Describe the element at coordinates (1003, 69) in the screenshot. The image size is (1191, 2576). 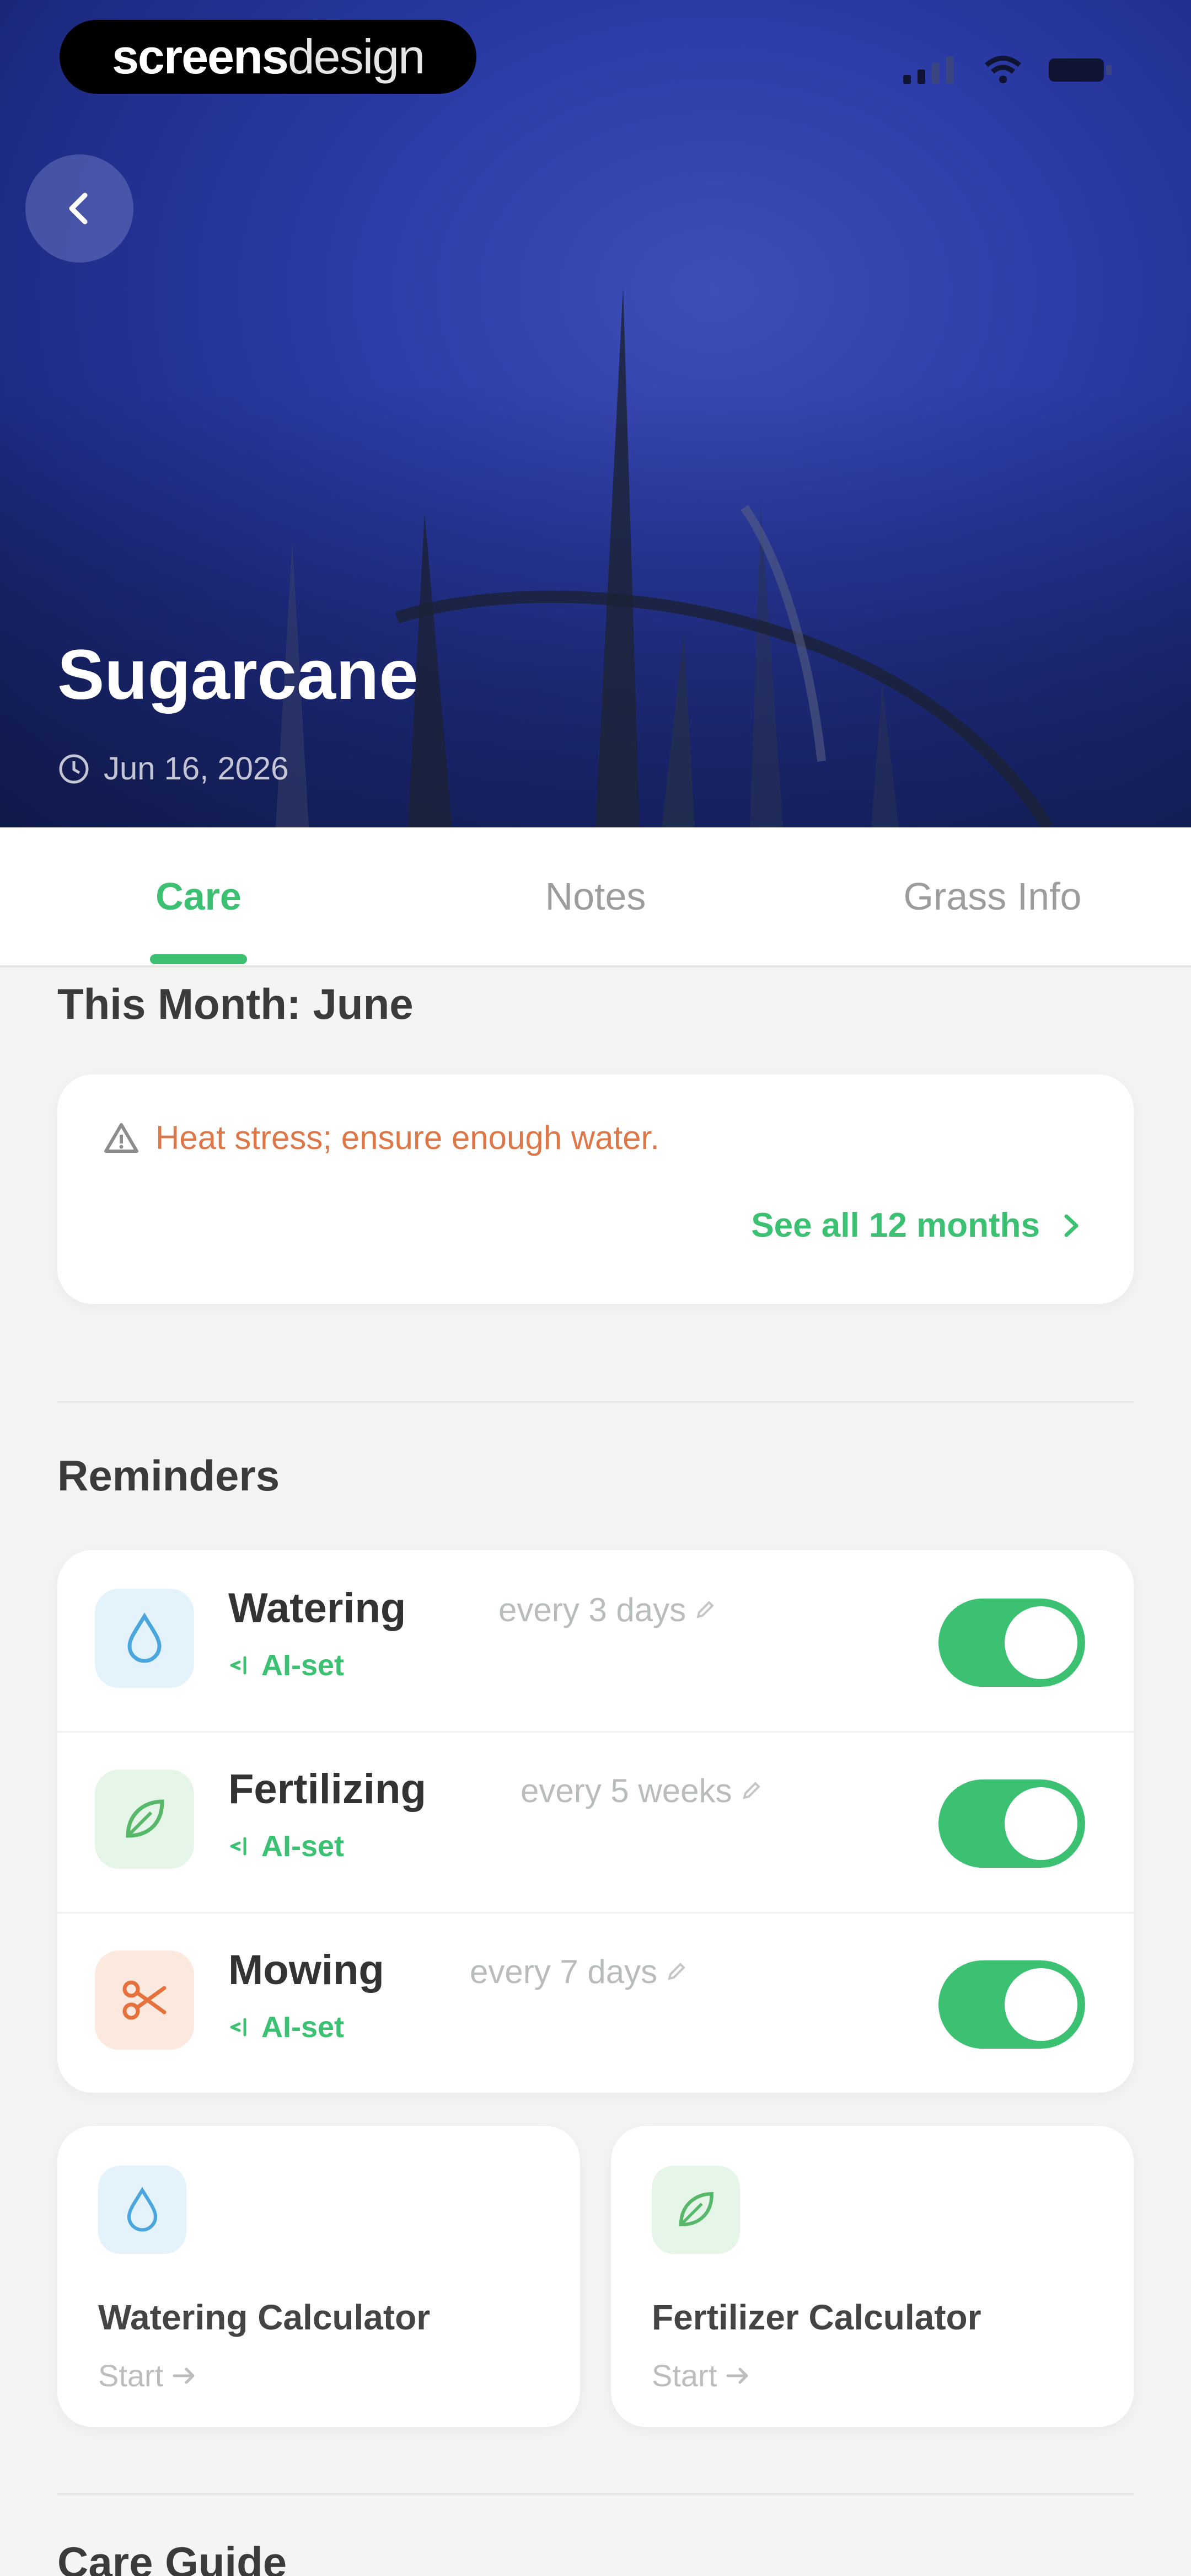
I see `wifi-icon` at that location.